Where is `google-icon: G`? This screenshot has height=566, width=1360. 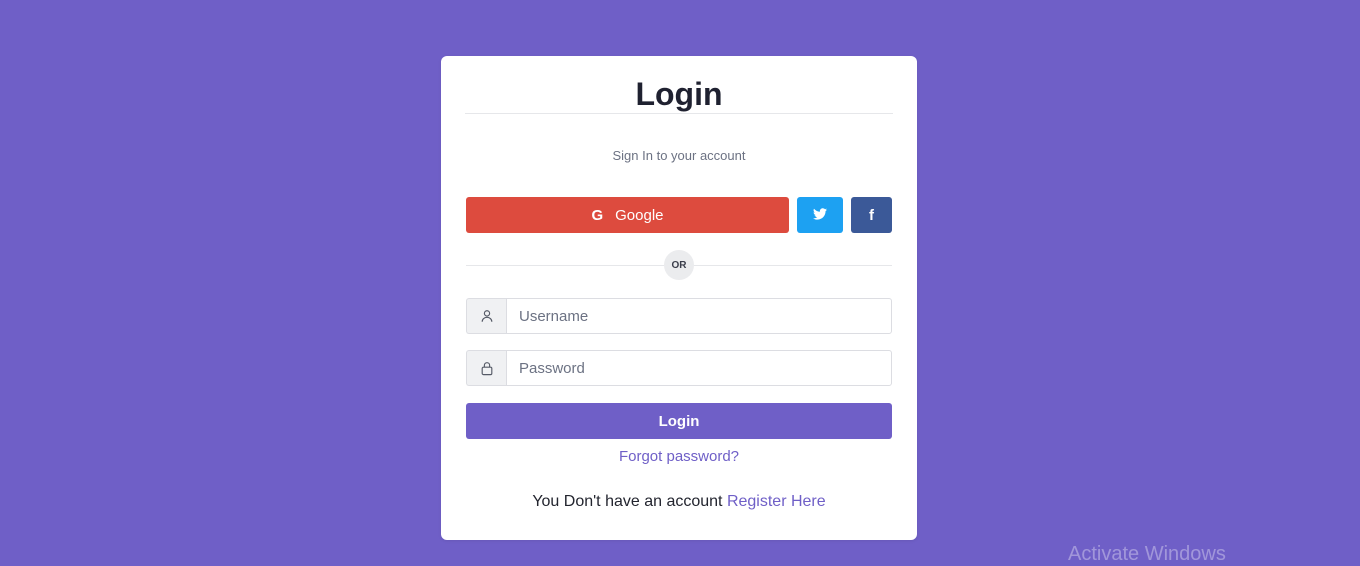 google-icon: G is located at coordinates (597, 215).